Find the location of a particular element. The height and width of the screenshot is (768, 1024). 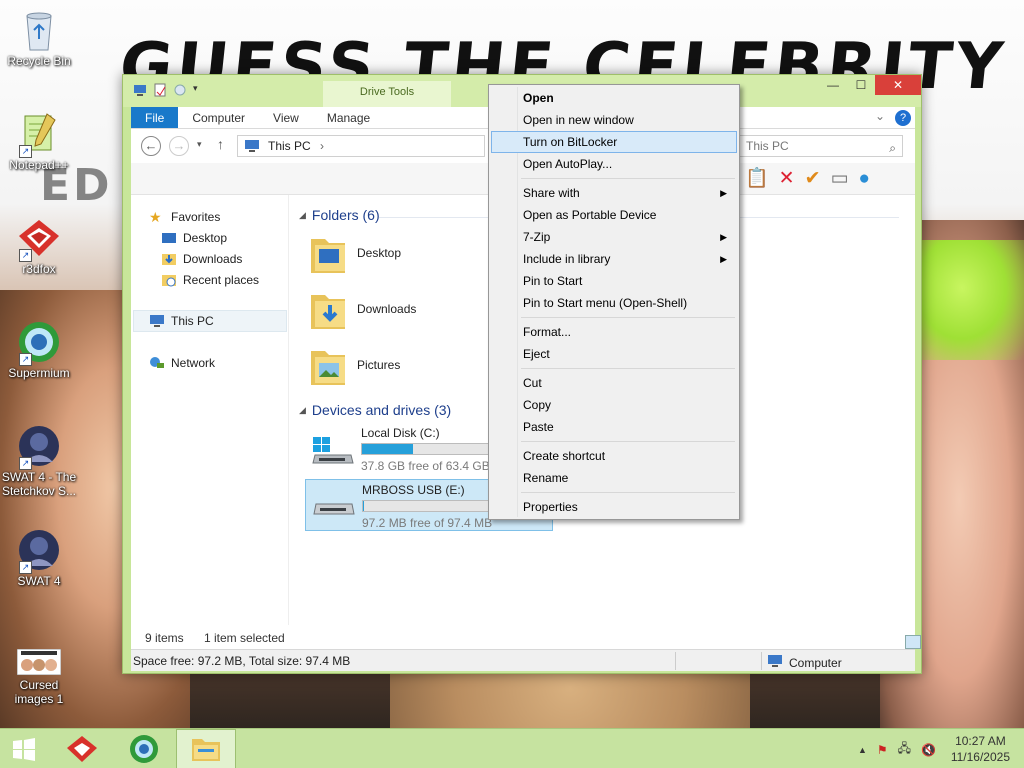

desktop-icon-r3dfox: ↗ r3dfox is located at coordinates (39, 246).